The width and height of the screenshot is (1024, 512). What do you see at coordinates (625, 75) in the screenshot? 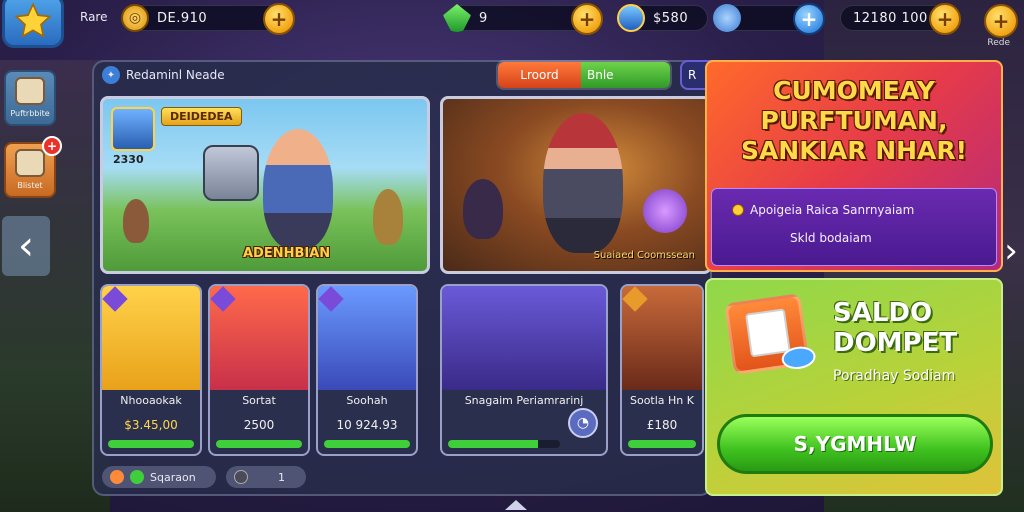
I see `tab-right: Bnle` at bounding box center [625, 75].